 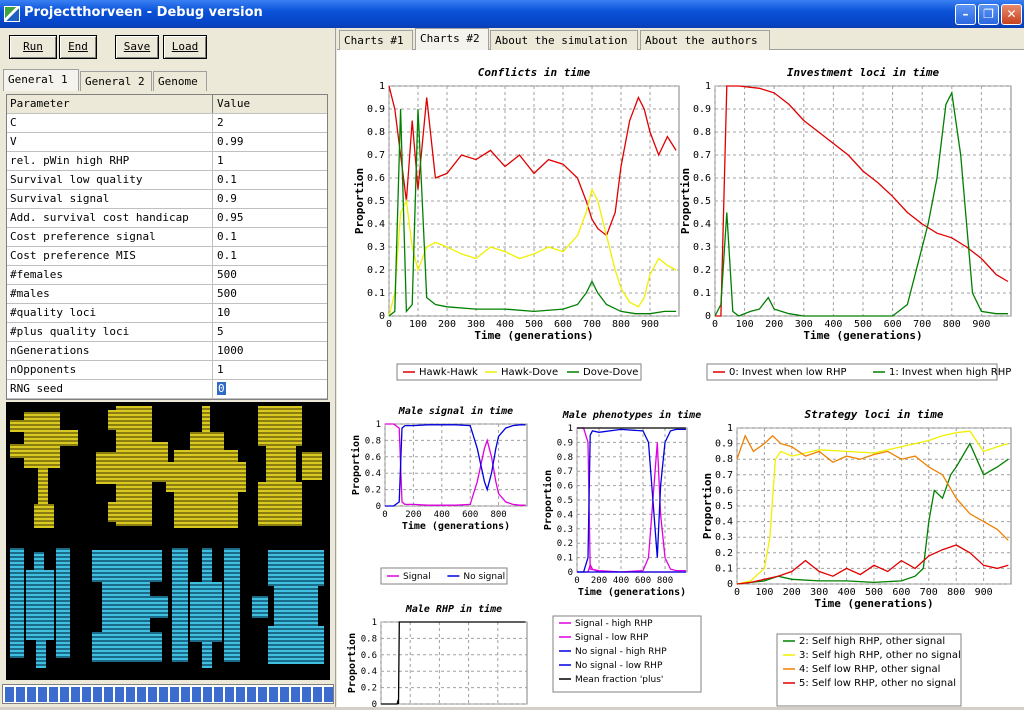 What do you see at coordinates (180, 81) in the screenshot?
I see `tab-genome: Genome` at bounding box center [180, 81].